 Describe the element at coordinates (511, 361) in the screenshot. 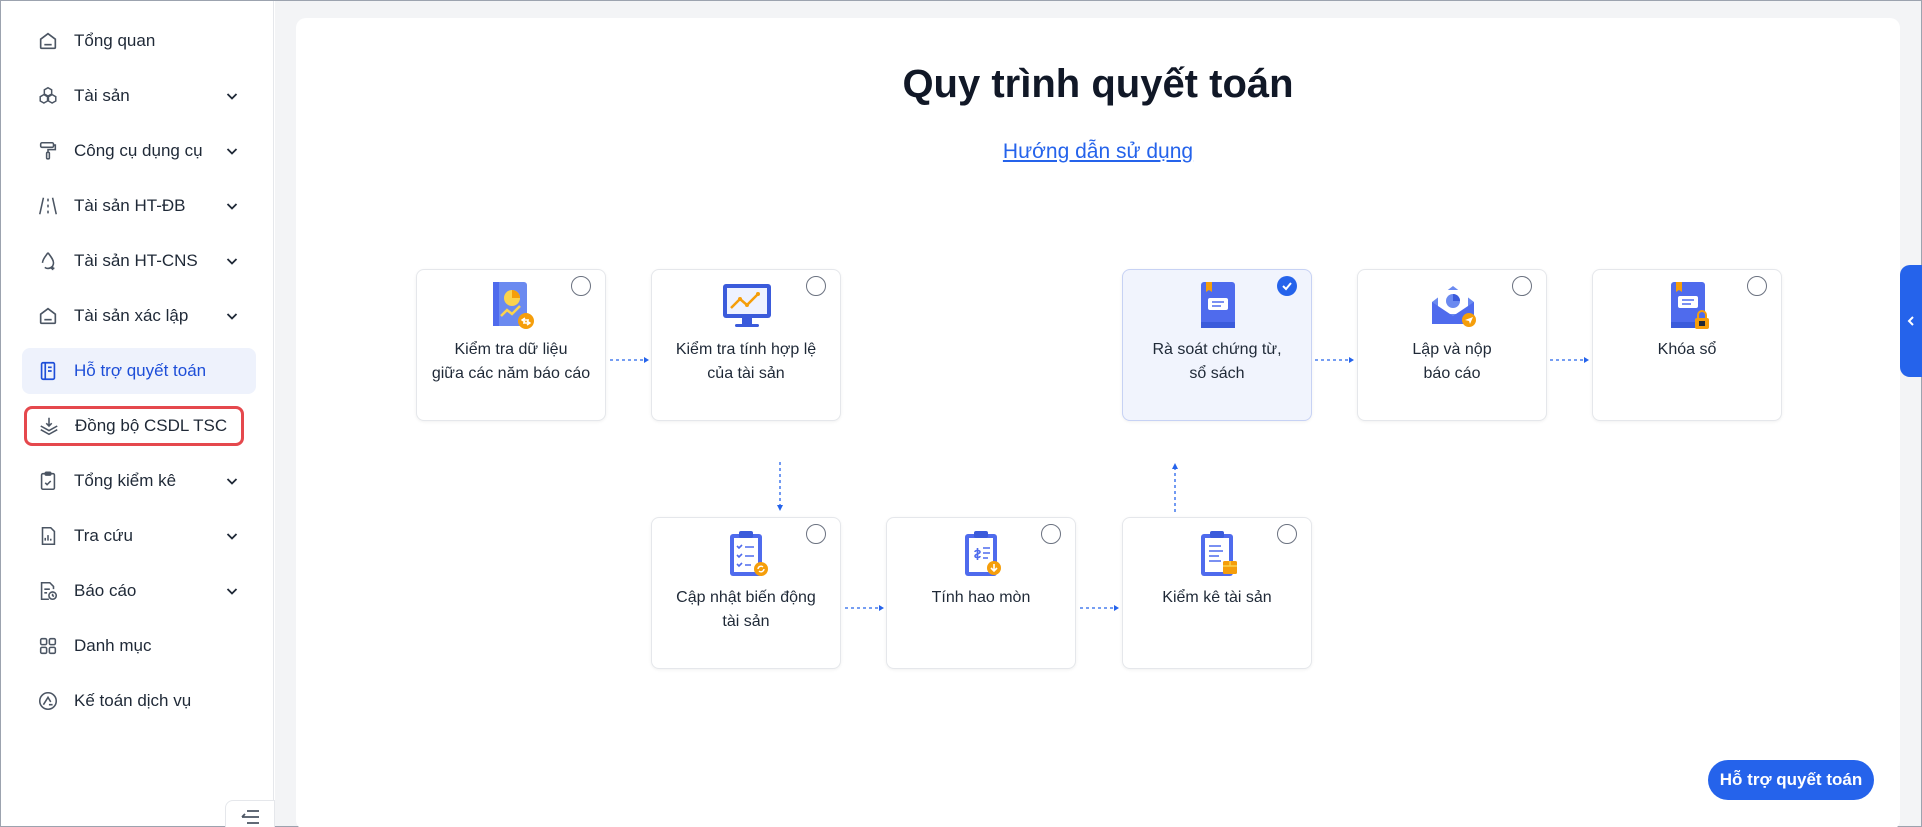

I see `step-label: Kiểm tra dữ liệu giữa các năm báo cáo` at that location.